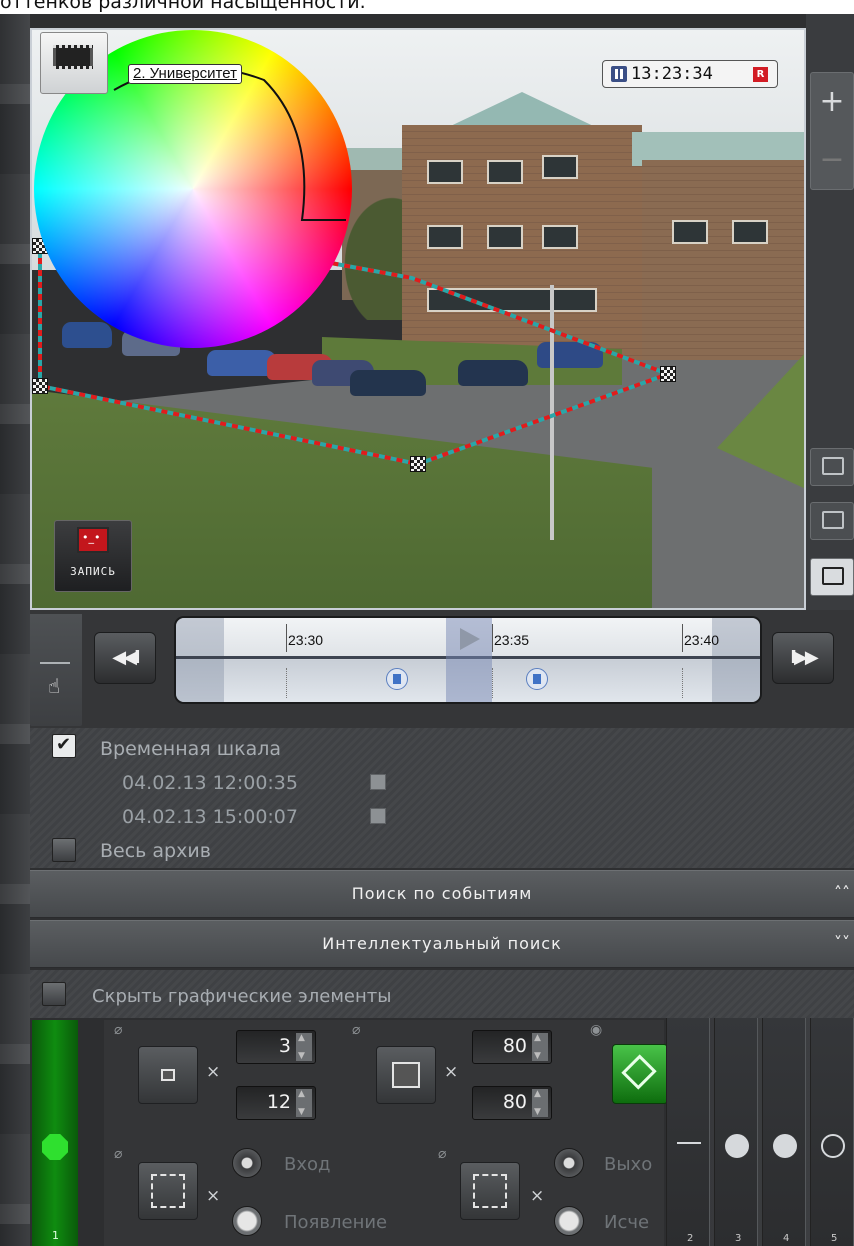 This screenshot has height=1246, width=854. Describe the element at coordinates (125, 658) in the screenshot. I see `prev-event-button: ◀◀I` at that location.